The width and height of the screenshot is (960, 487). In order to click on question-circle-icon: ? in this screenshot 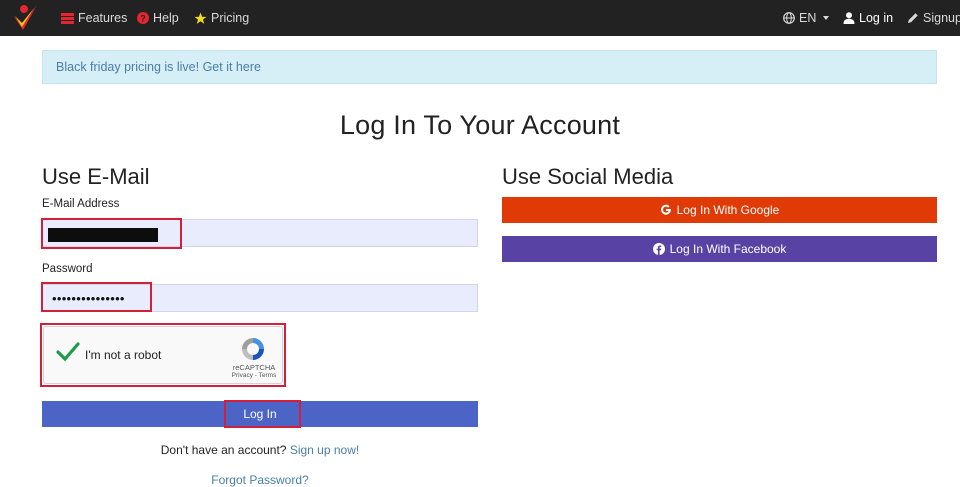, I will do `click(143, 18)`.